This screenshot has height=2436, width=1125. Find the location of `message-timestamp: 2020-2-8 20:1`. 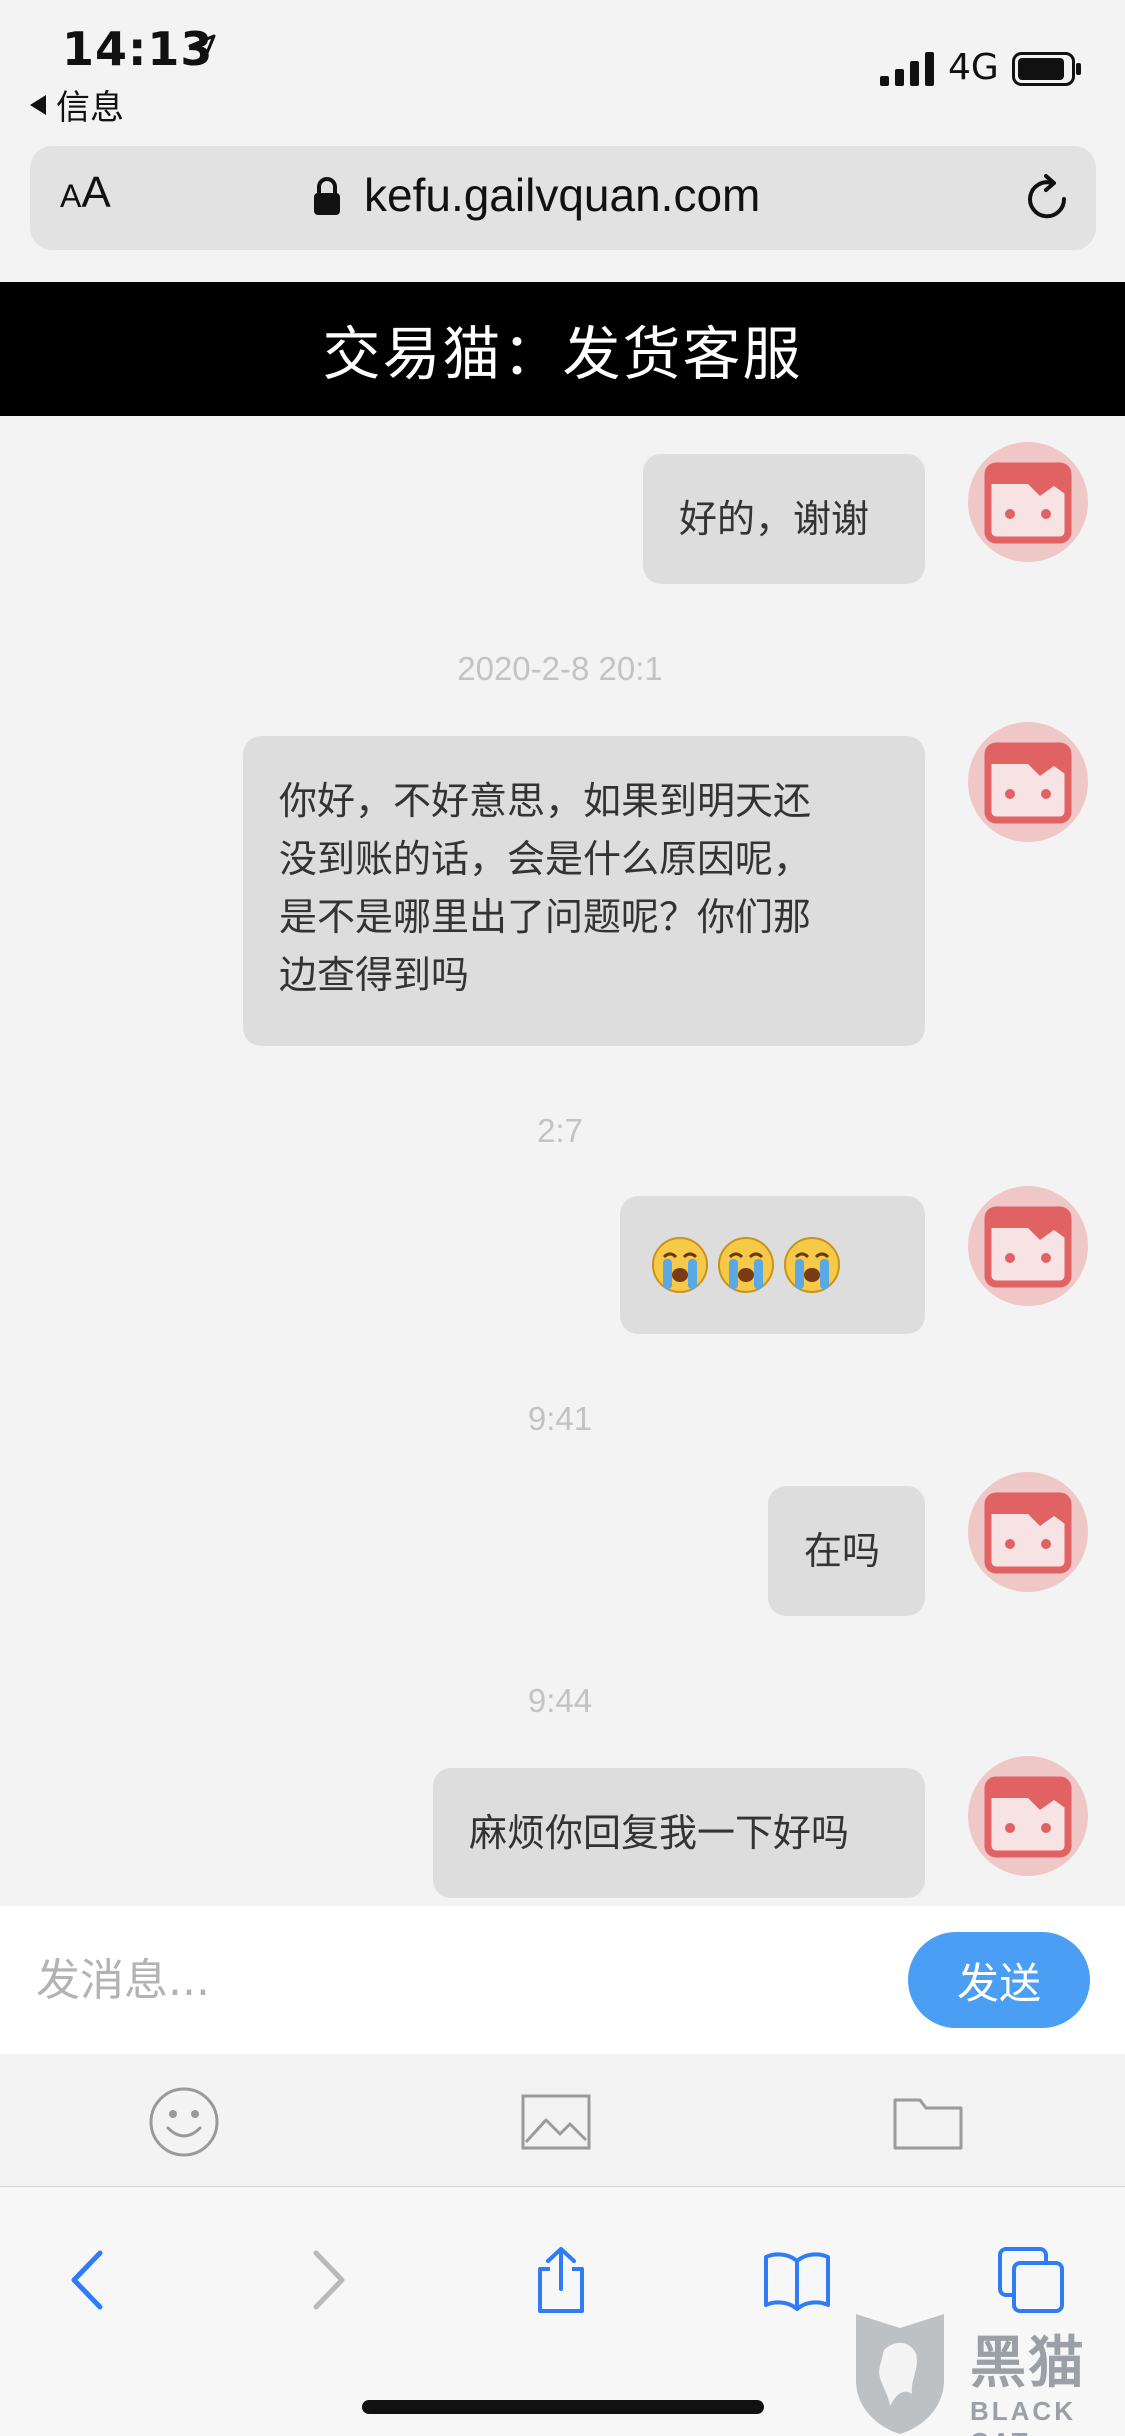

message-timestamp: 2020-2-8 20:1 is located at coordinates (560, 668).